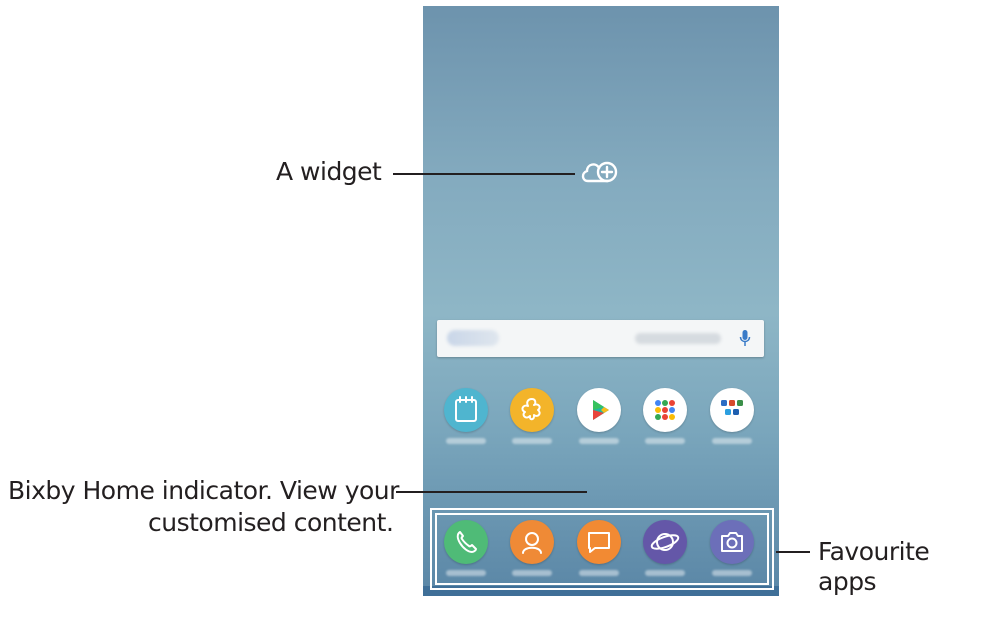 The width and height of the screenshot is (991, 617). Describe the element at coordinates (532, 410) in the screenshot. I see `gallery-icon` at that location.